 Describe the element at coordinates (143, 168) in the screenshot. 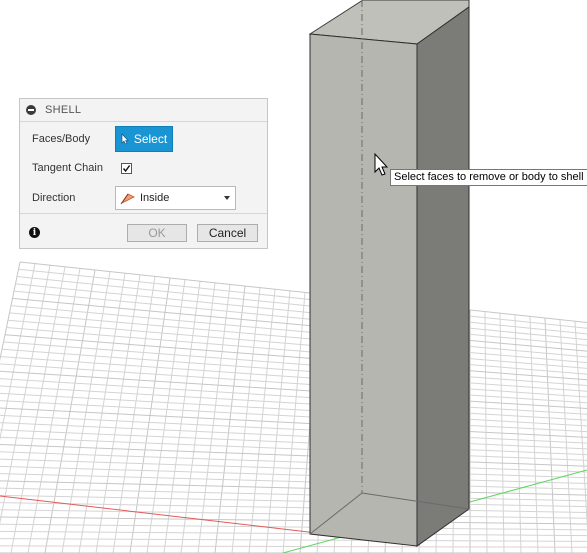

I see `tangent-chain-row: Tangent Chain` at that location.